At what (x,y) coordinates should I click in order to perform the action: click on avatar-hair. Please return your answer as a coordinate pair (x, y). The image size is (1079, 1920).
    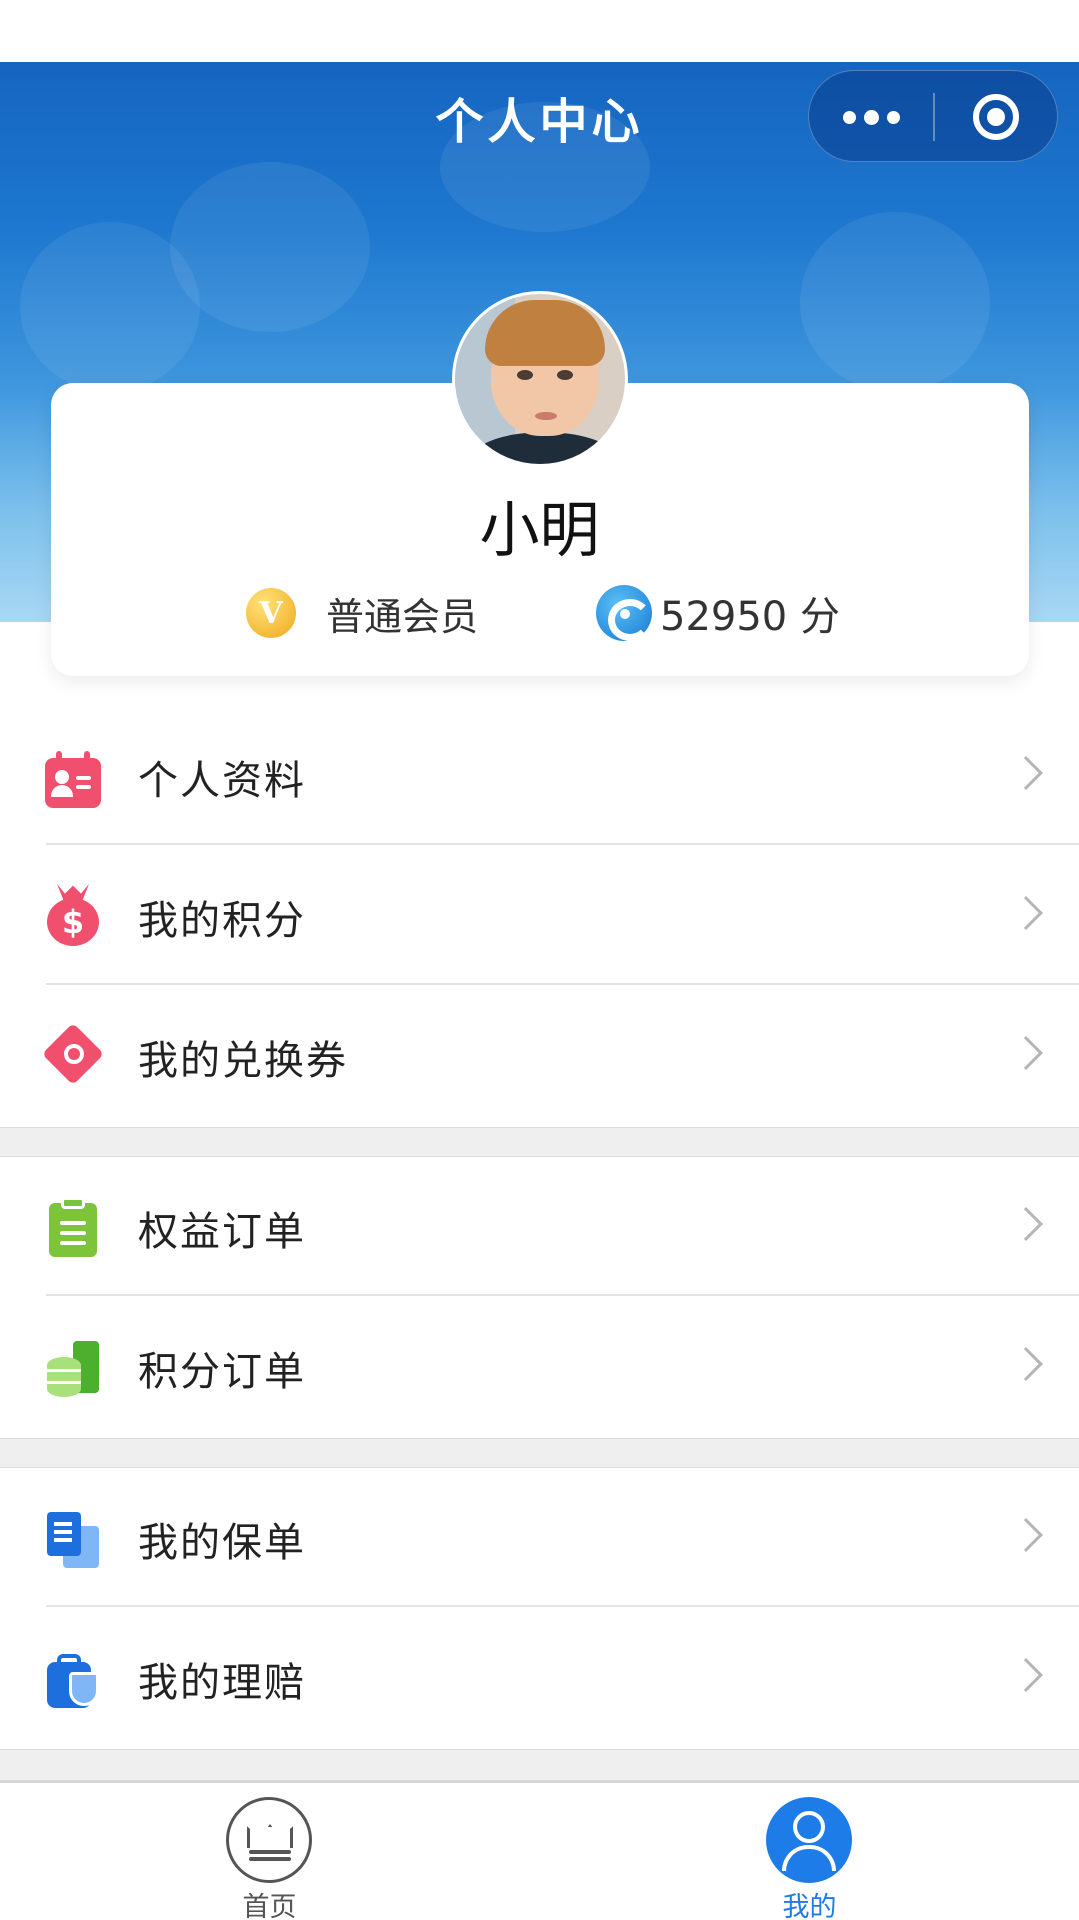
    Looking at the image, I should click on (545, 333).